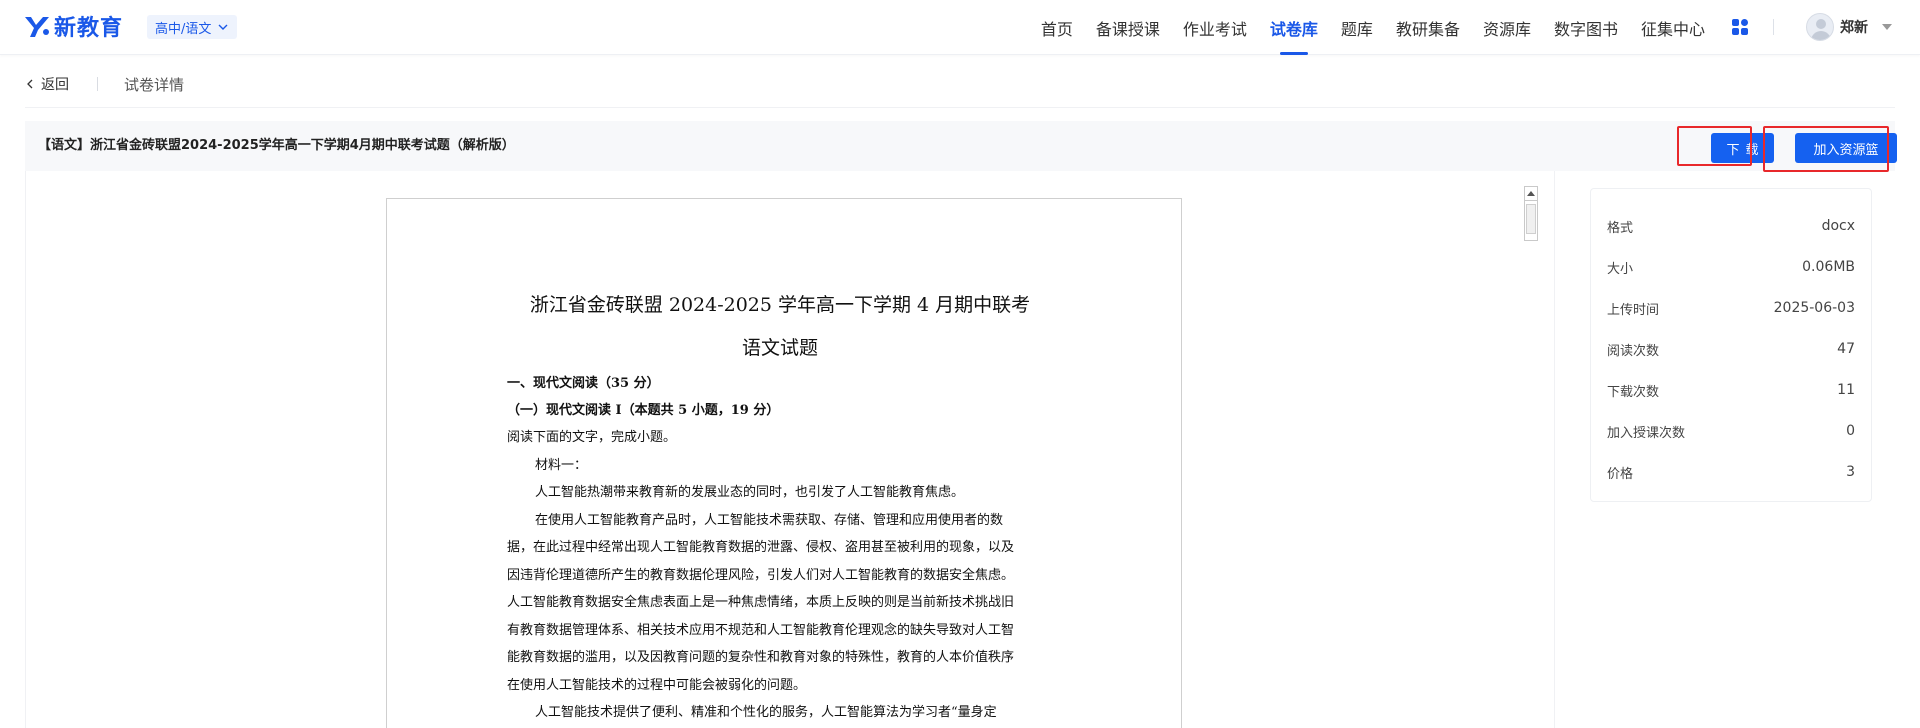 The height and width of the screenshot is (728, 1920). What do you see at coordinates (780, 305) in the screenshot?
I see `doc-heading-1: 浙江省金砖联盟 2024-2025 学年高一下学期 4 月期中联考` at bounding box center [780, 305].